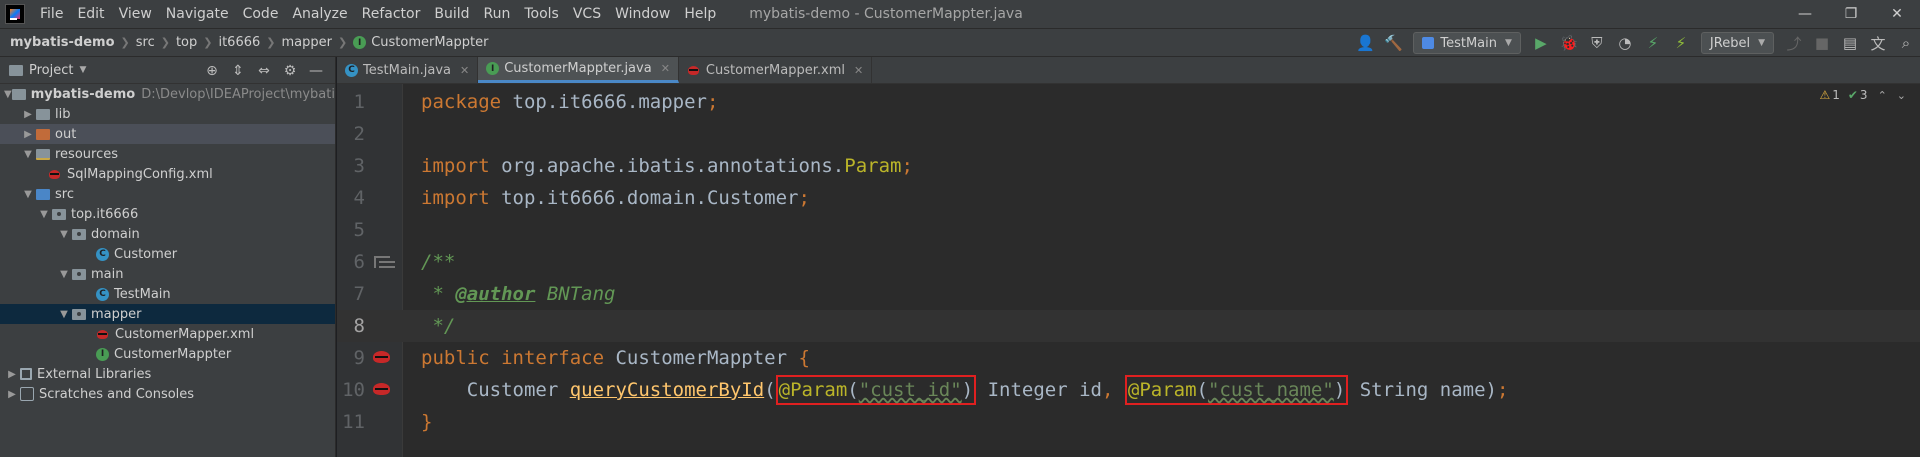  Describe the element at coordinates (167, 154) in the screenshot. I see `tree-item-resources: ▼ resources` at that location.